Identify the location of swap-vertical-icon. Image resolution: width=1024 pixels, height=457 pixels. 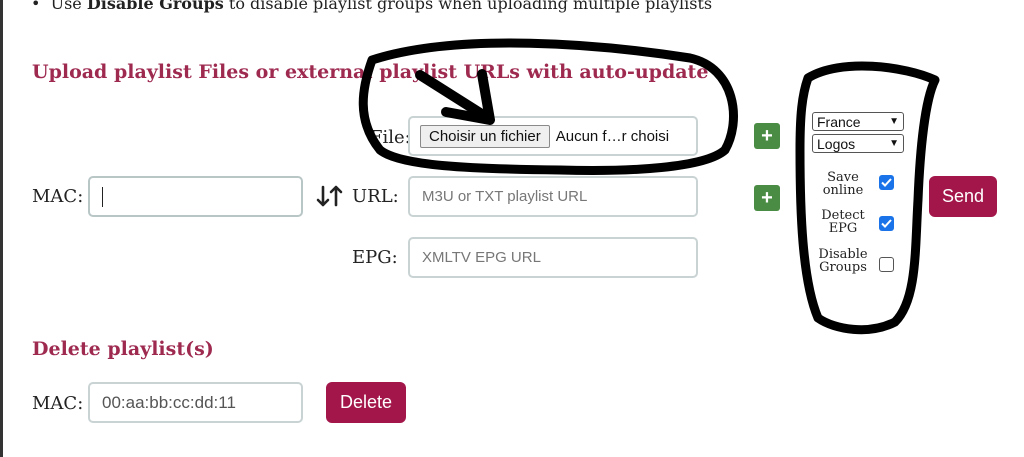
(330, 196).